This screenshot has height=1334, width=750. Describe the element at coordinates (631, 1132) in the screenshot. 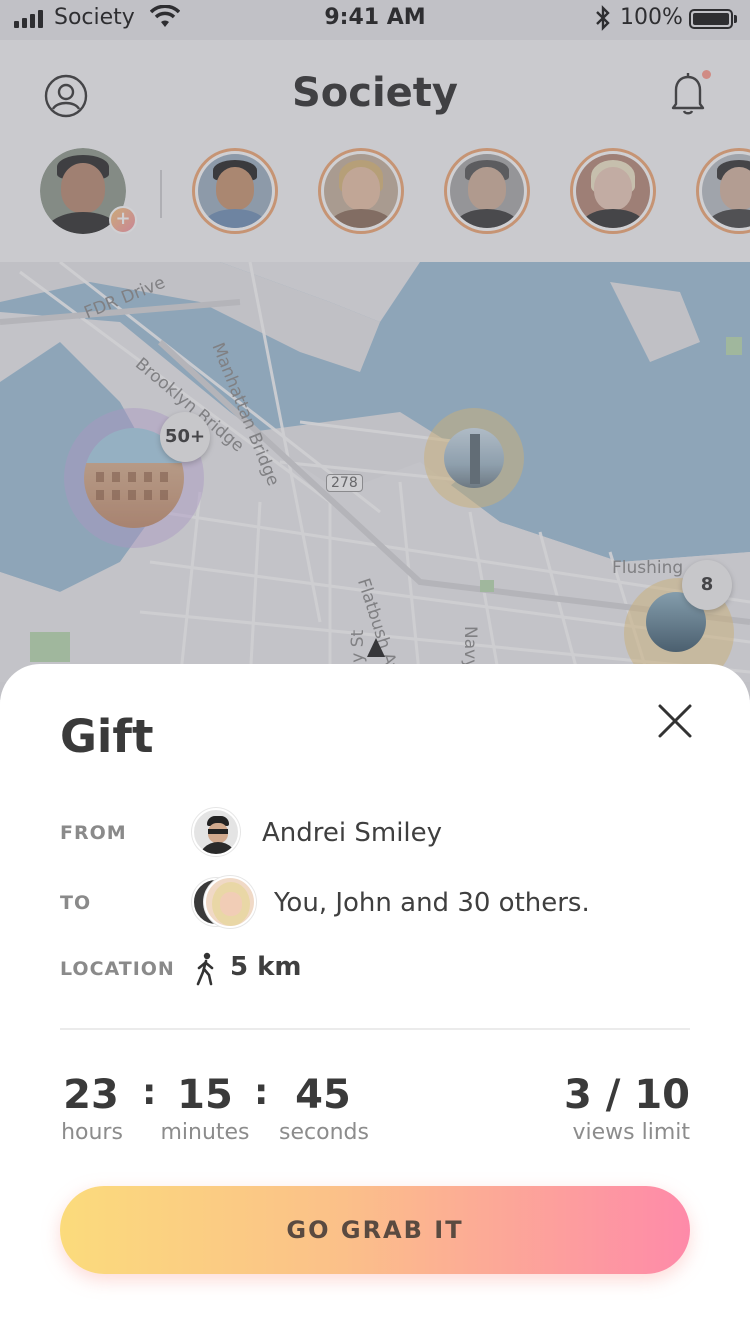

I see `views-limit-label: views limit` at that location.